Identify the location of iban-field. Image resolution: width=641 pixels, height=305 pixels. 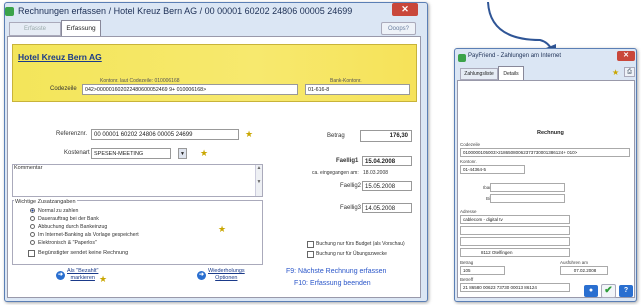
(527, 187).